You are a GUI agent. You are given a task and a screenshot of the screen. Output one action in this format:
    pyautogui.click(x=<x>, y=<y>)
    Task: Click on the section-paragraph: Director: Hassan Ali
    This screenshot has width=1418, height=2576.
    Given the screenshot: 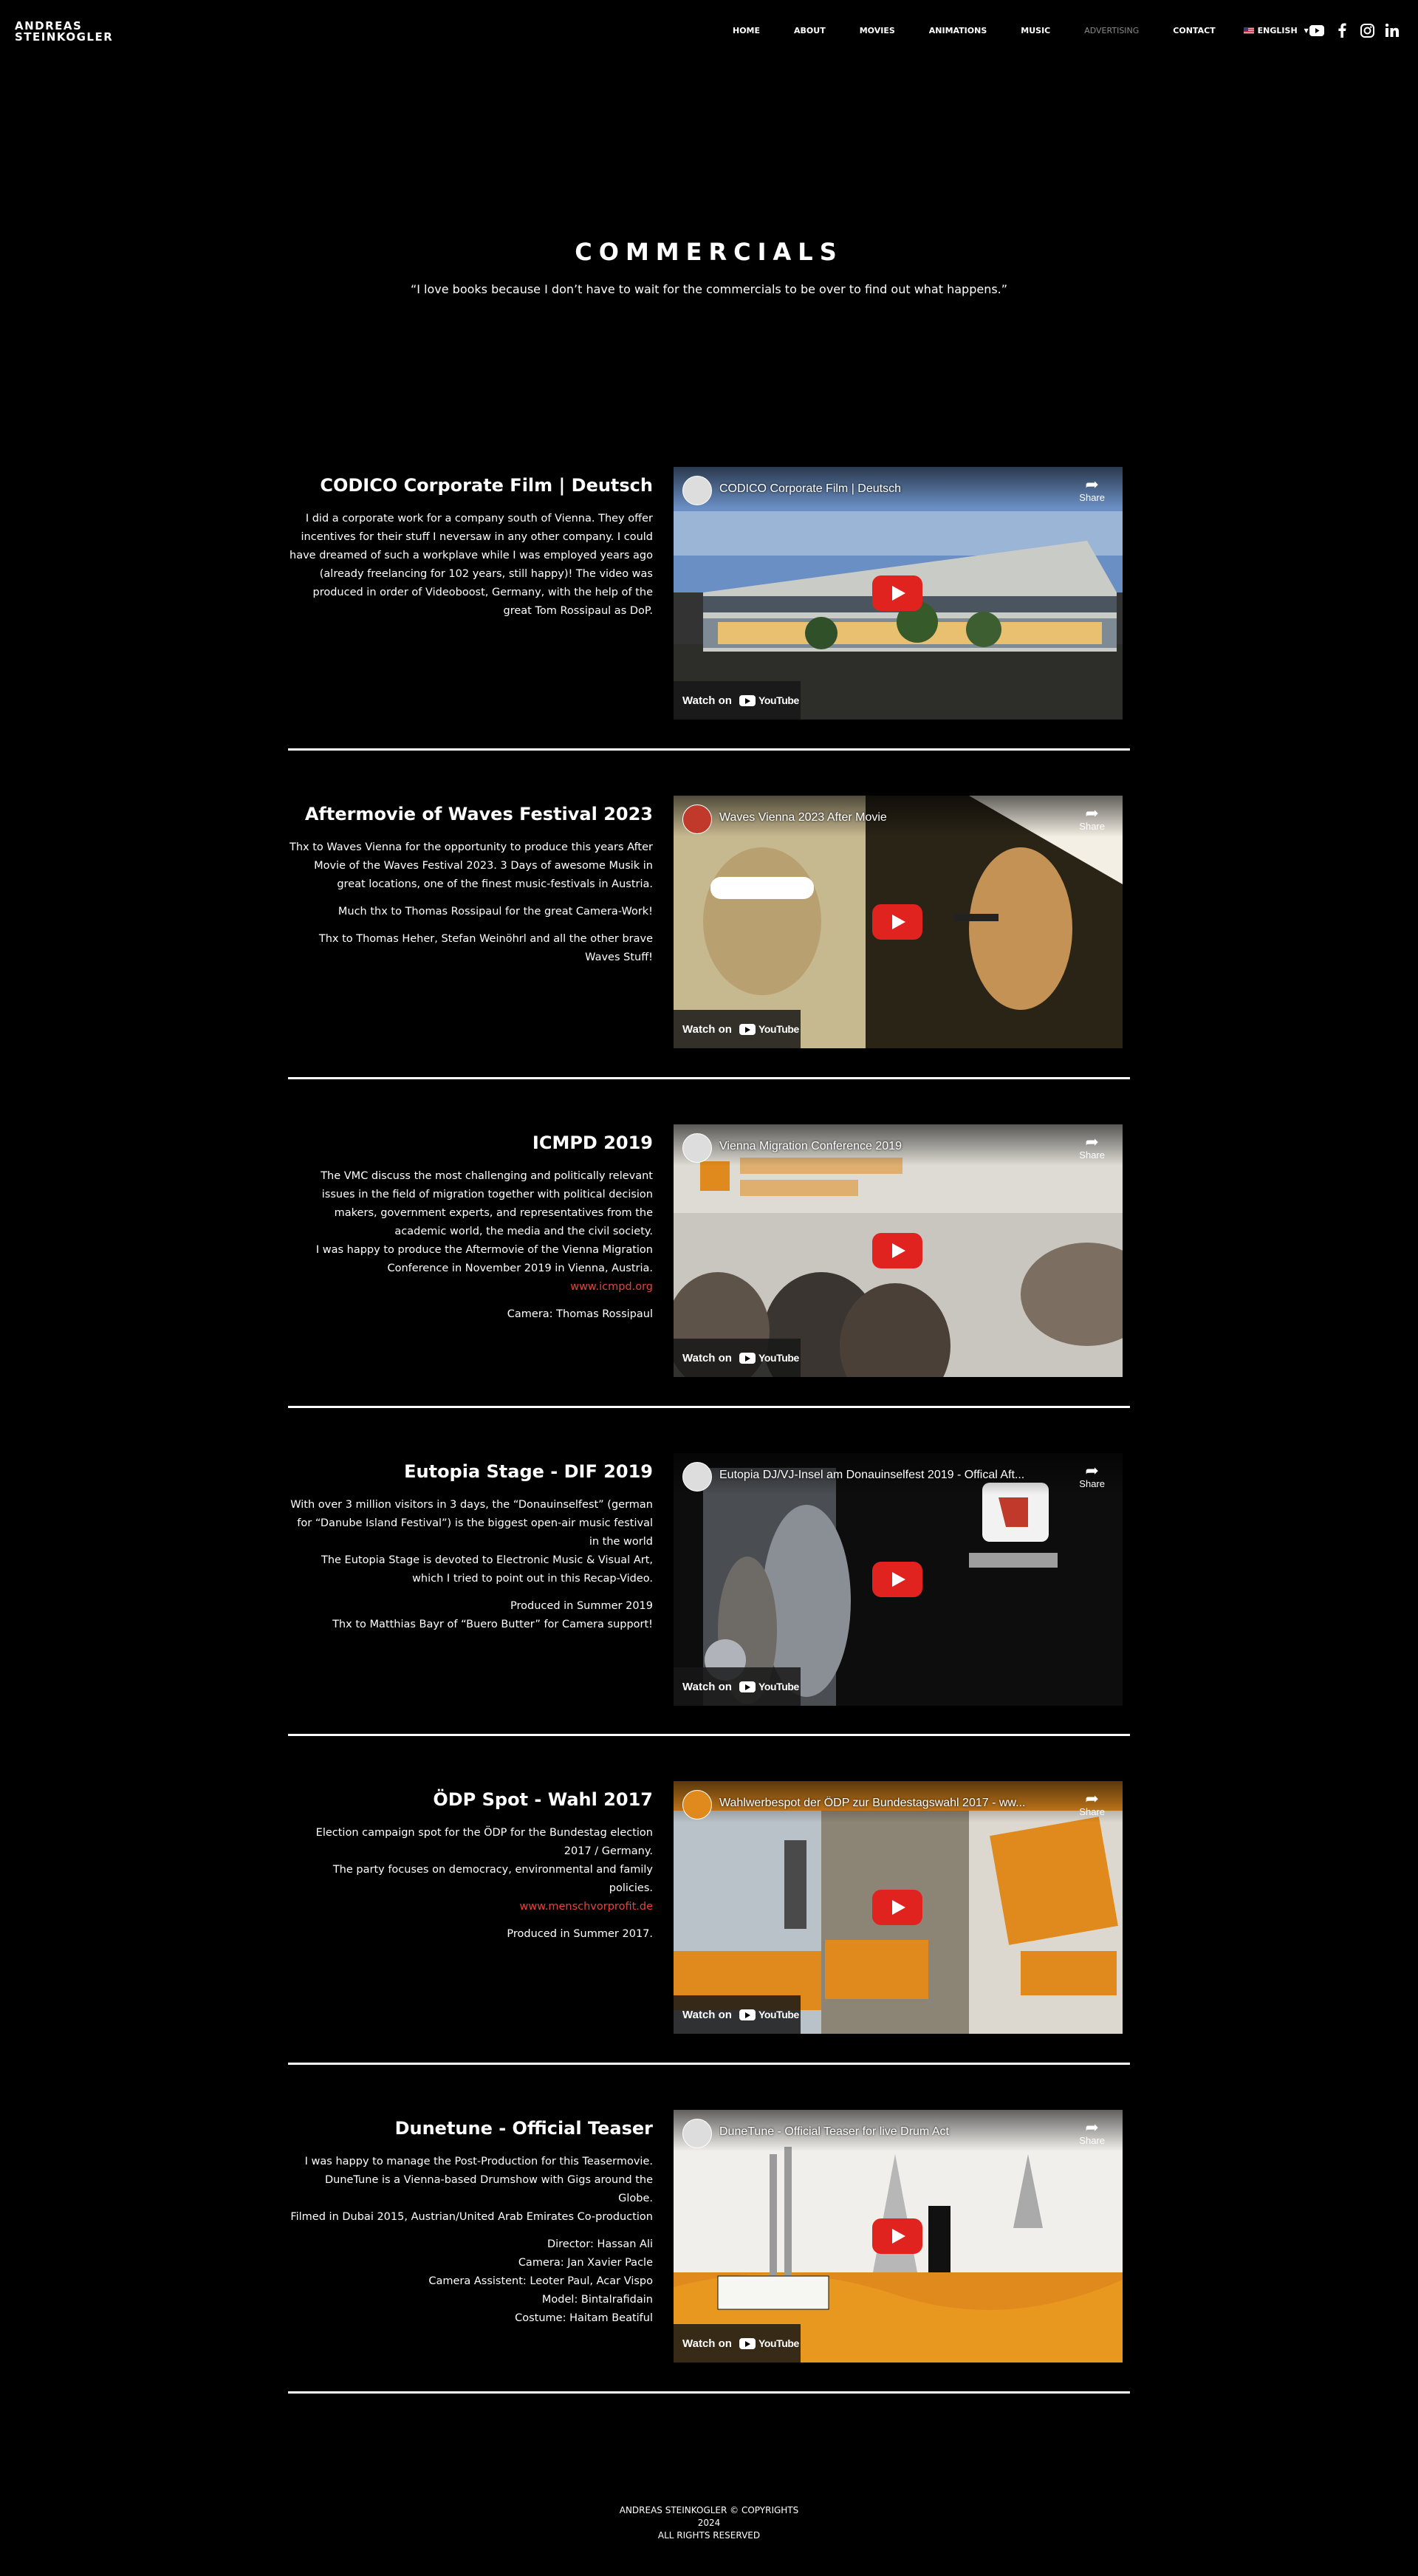 What is the action you would take?
    pyautogui.click(x=600, y=2244)
    